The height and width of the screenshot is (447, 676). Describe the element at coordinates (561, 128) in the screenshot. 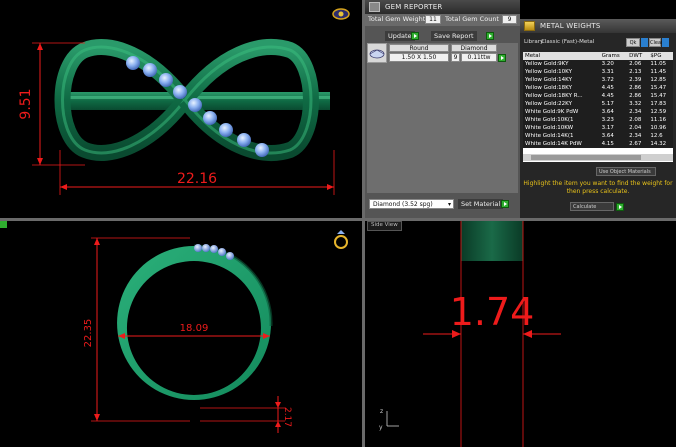

I see `metal-name: White Gold:10KW` at that location.